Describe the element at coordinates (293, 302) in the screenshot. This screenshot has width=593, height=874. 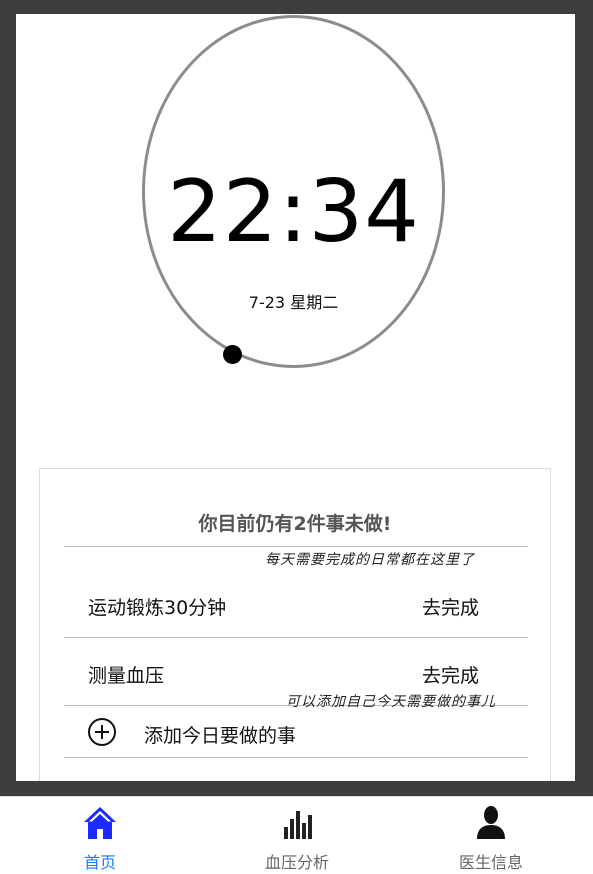
I see `clock-date: 7-23 星期二` at that location.